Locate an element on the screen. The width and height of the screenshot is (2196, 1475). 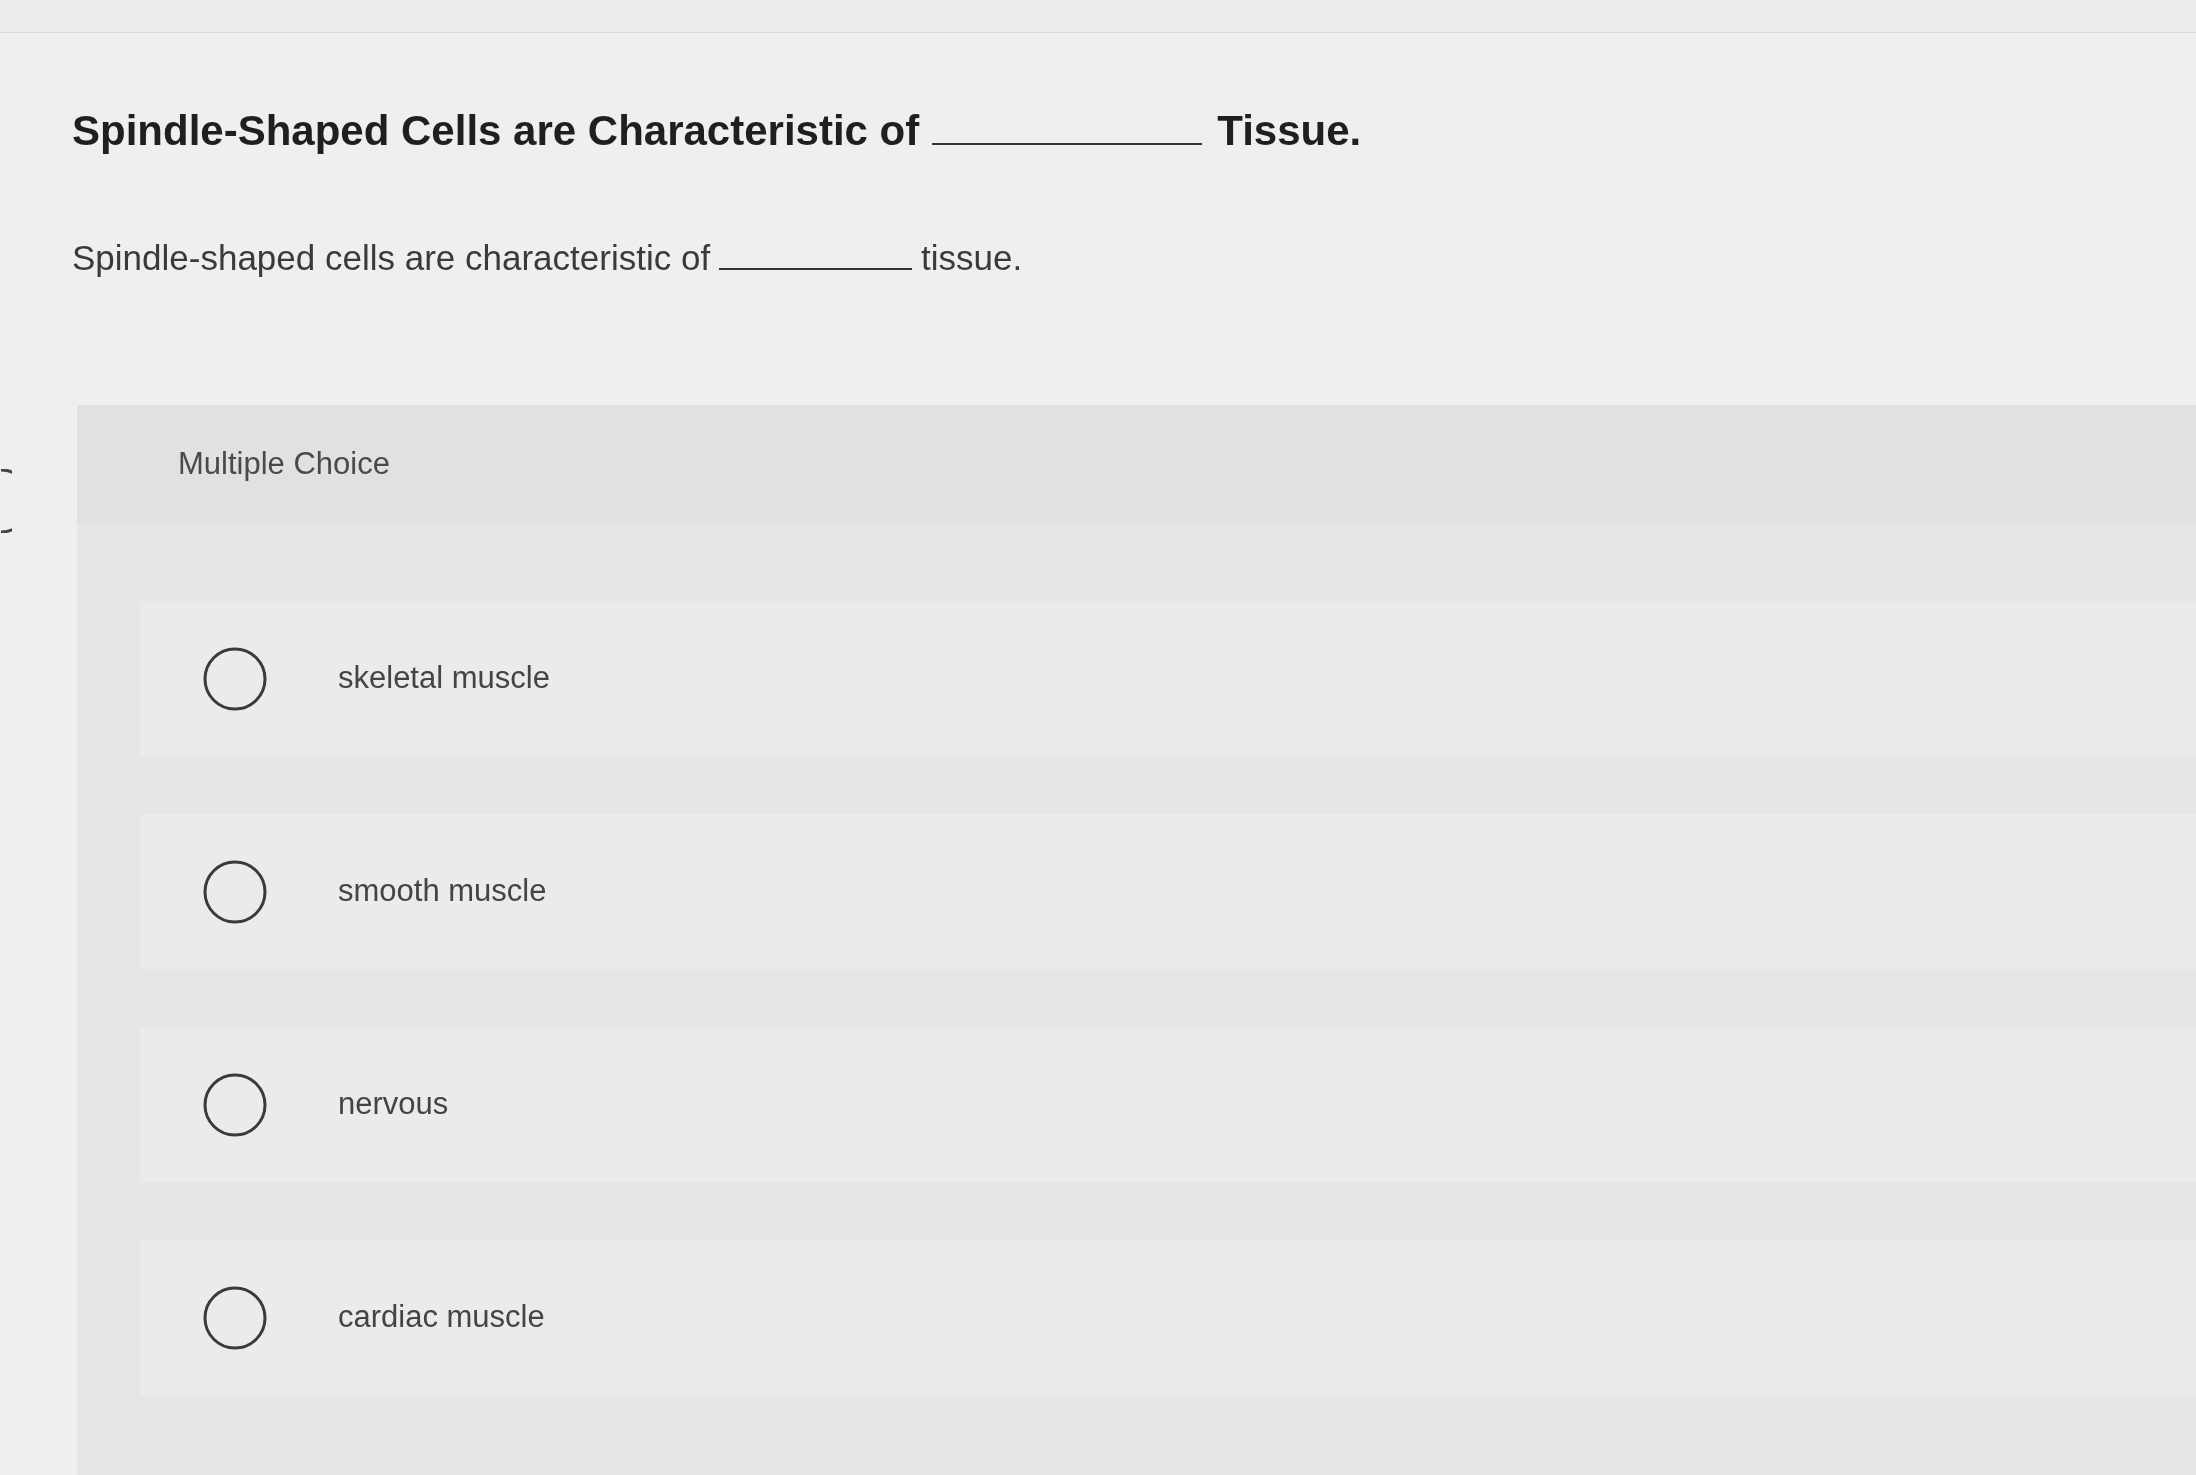
question-text: Spindle-shaped cells are characteristic of is located at coordinates (391, 257).